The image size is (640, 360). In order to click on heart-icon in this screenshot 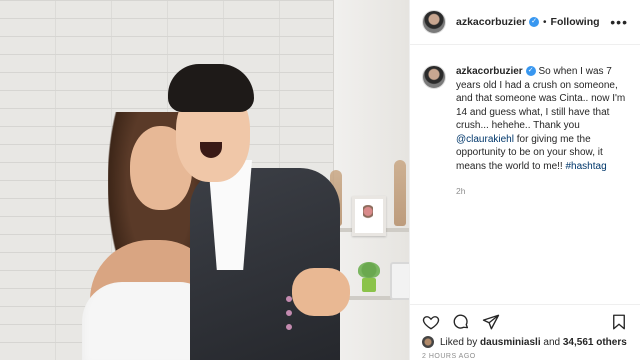, I will do `click(431, 322)`.